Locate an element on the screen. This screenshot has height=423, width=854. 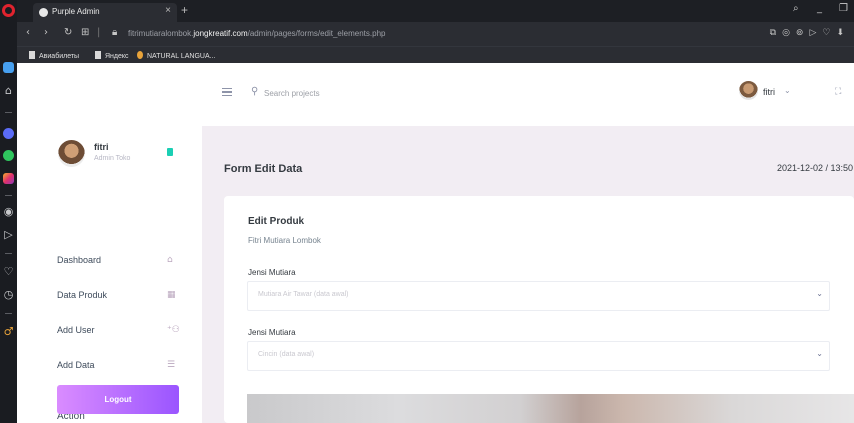
card-title: Edit Produk is located at coordinates (276, 221).